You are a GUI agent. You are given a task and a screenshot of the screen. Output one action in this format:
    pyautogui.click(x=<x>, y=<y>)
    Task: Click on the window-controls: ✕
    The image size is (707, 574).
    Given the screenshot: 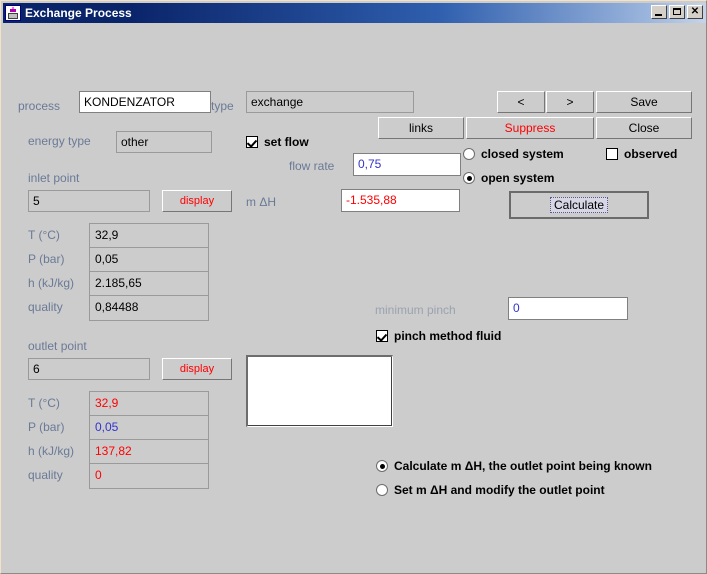 What is the action you would take?
    pyautogui.click(x=677, y=12)
    